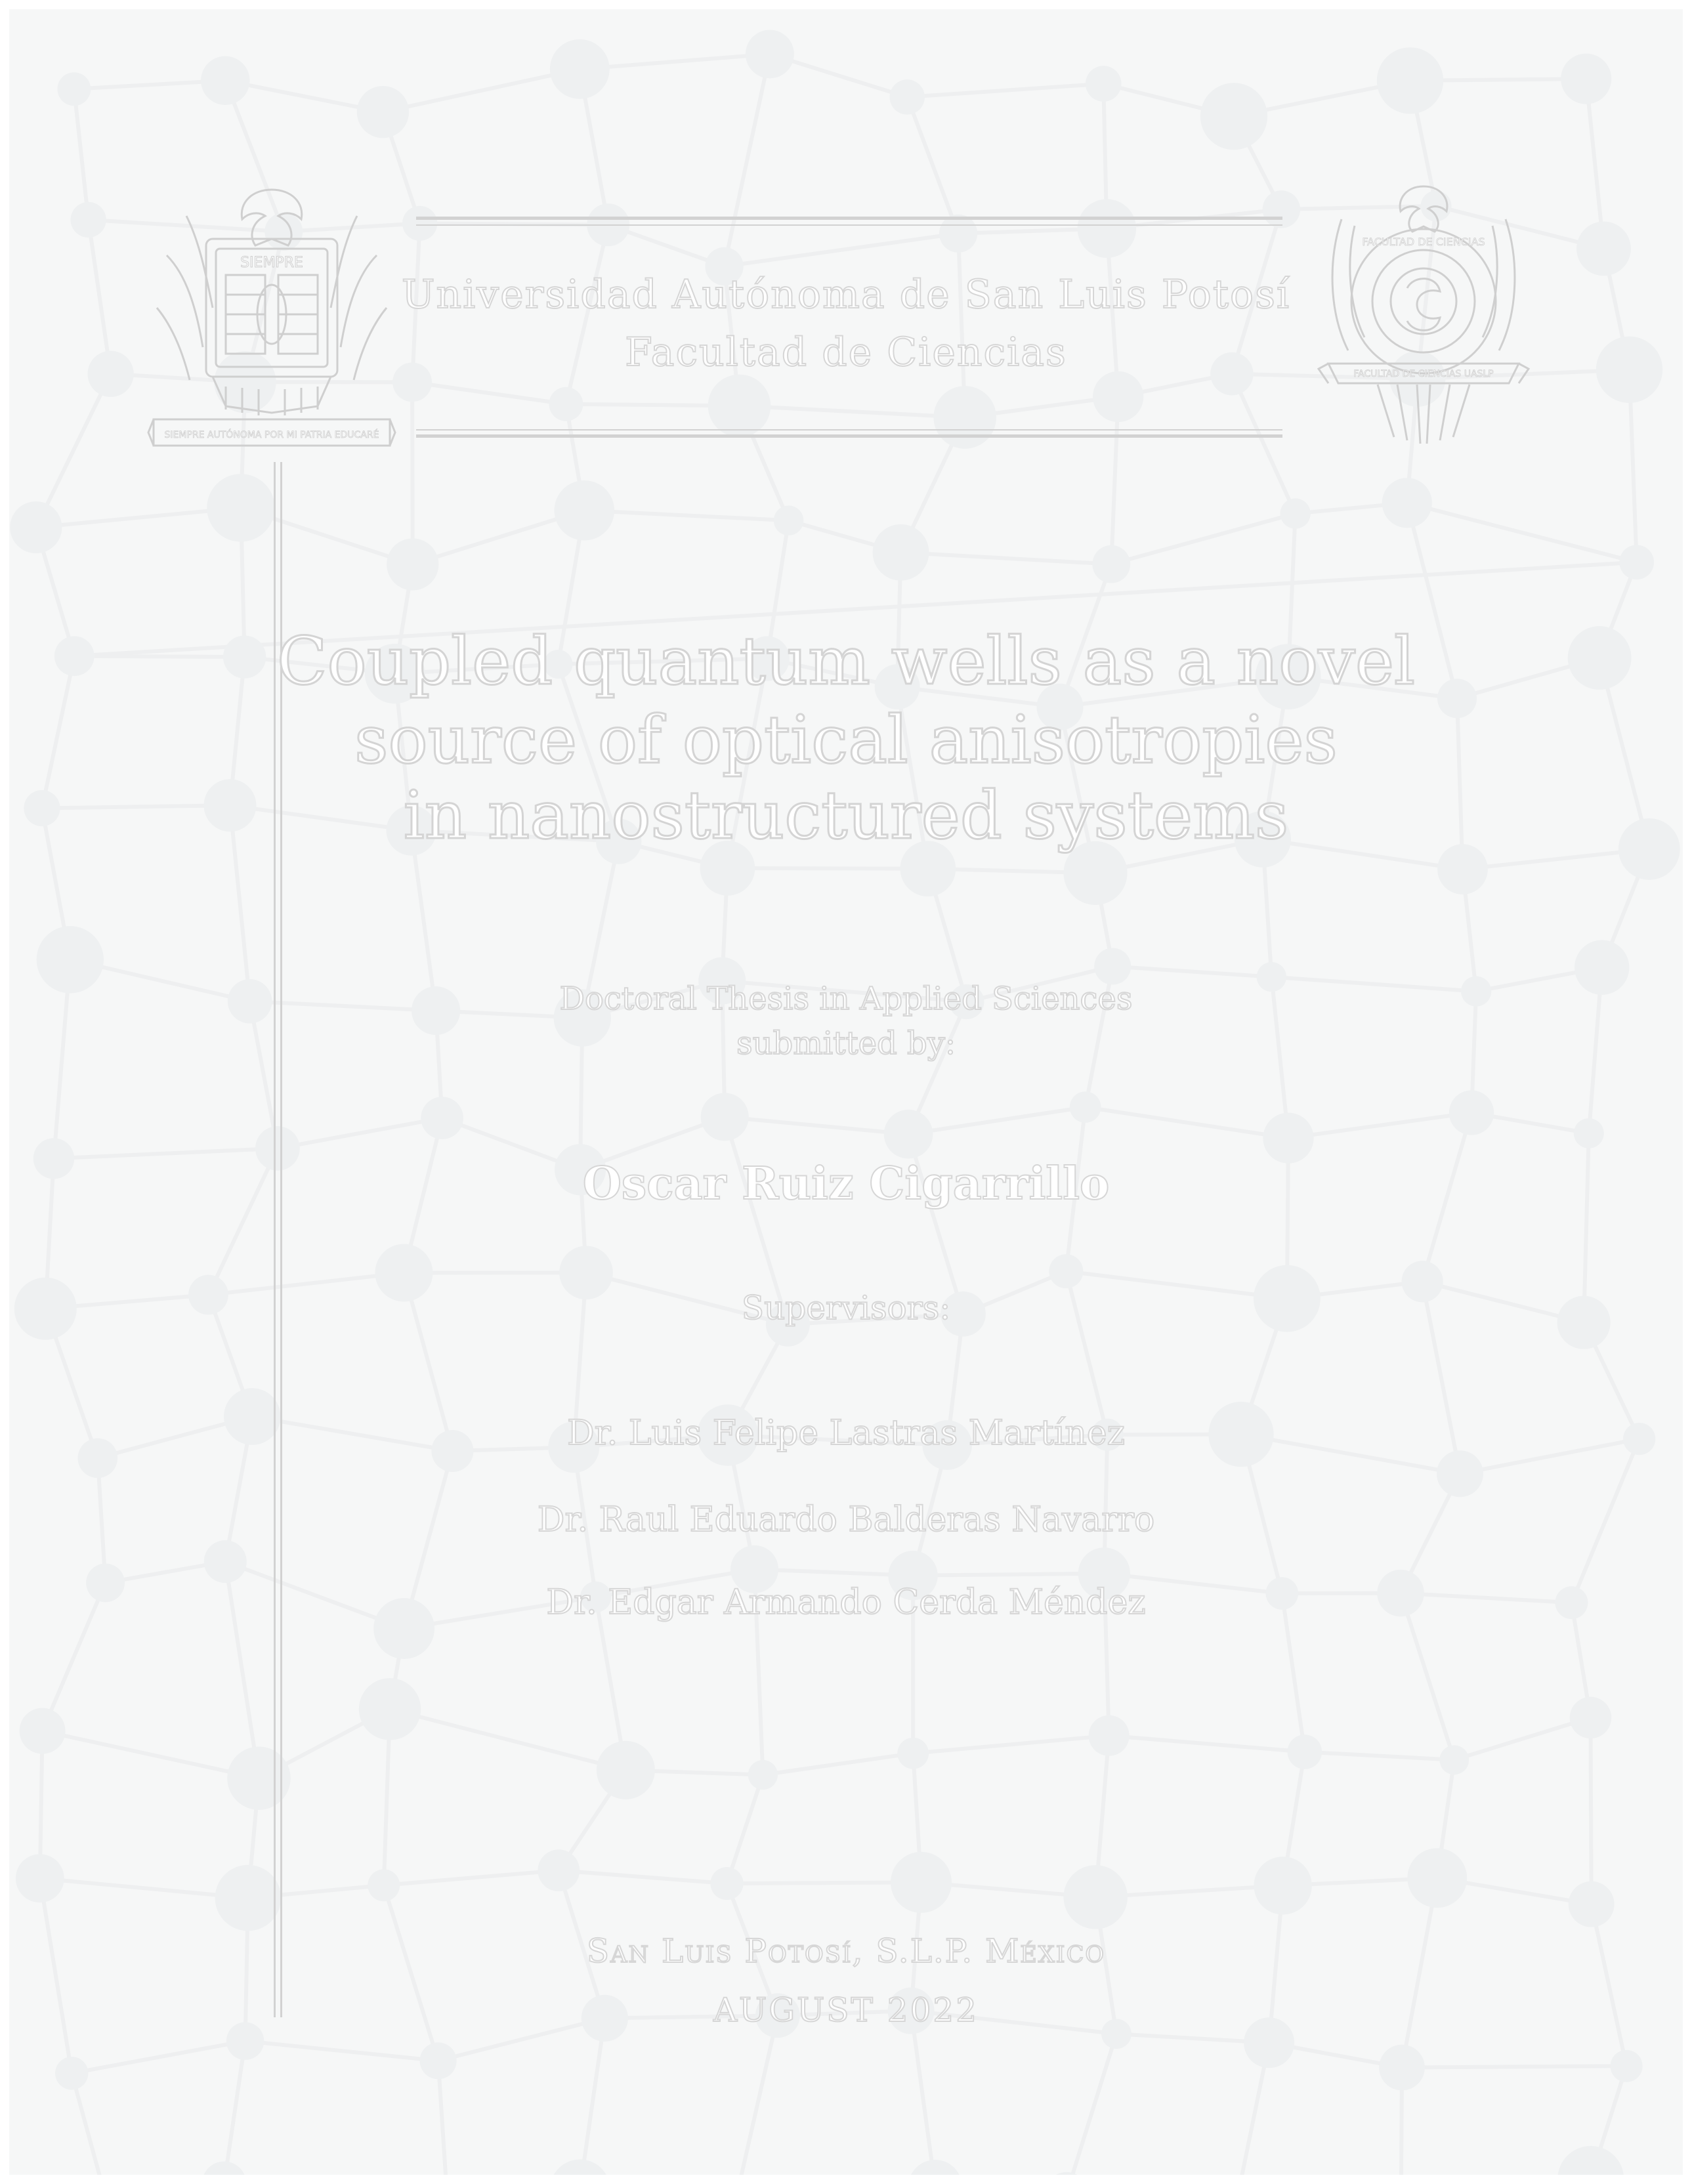 The image size is (1692, 2184). I want to click on supervisors-label: Supervisors:, so click(846, 1308).